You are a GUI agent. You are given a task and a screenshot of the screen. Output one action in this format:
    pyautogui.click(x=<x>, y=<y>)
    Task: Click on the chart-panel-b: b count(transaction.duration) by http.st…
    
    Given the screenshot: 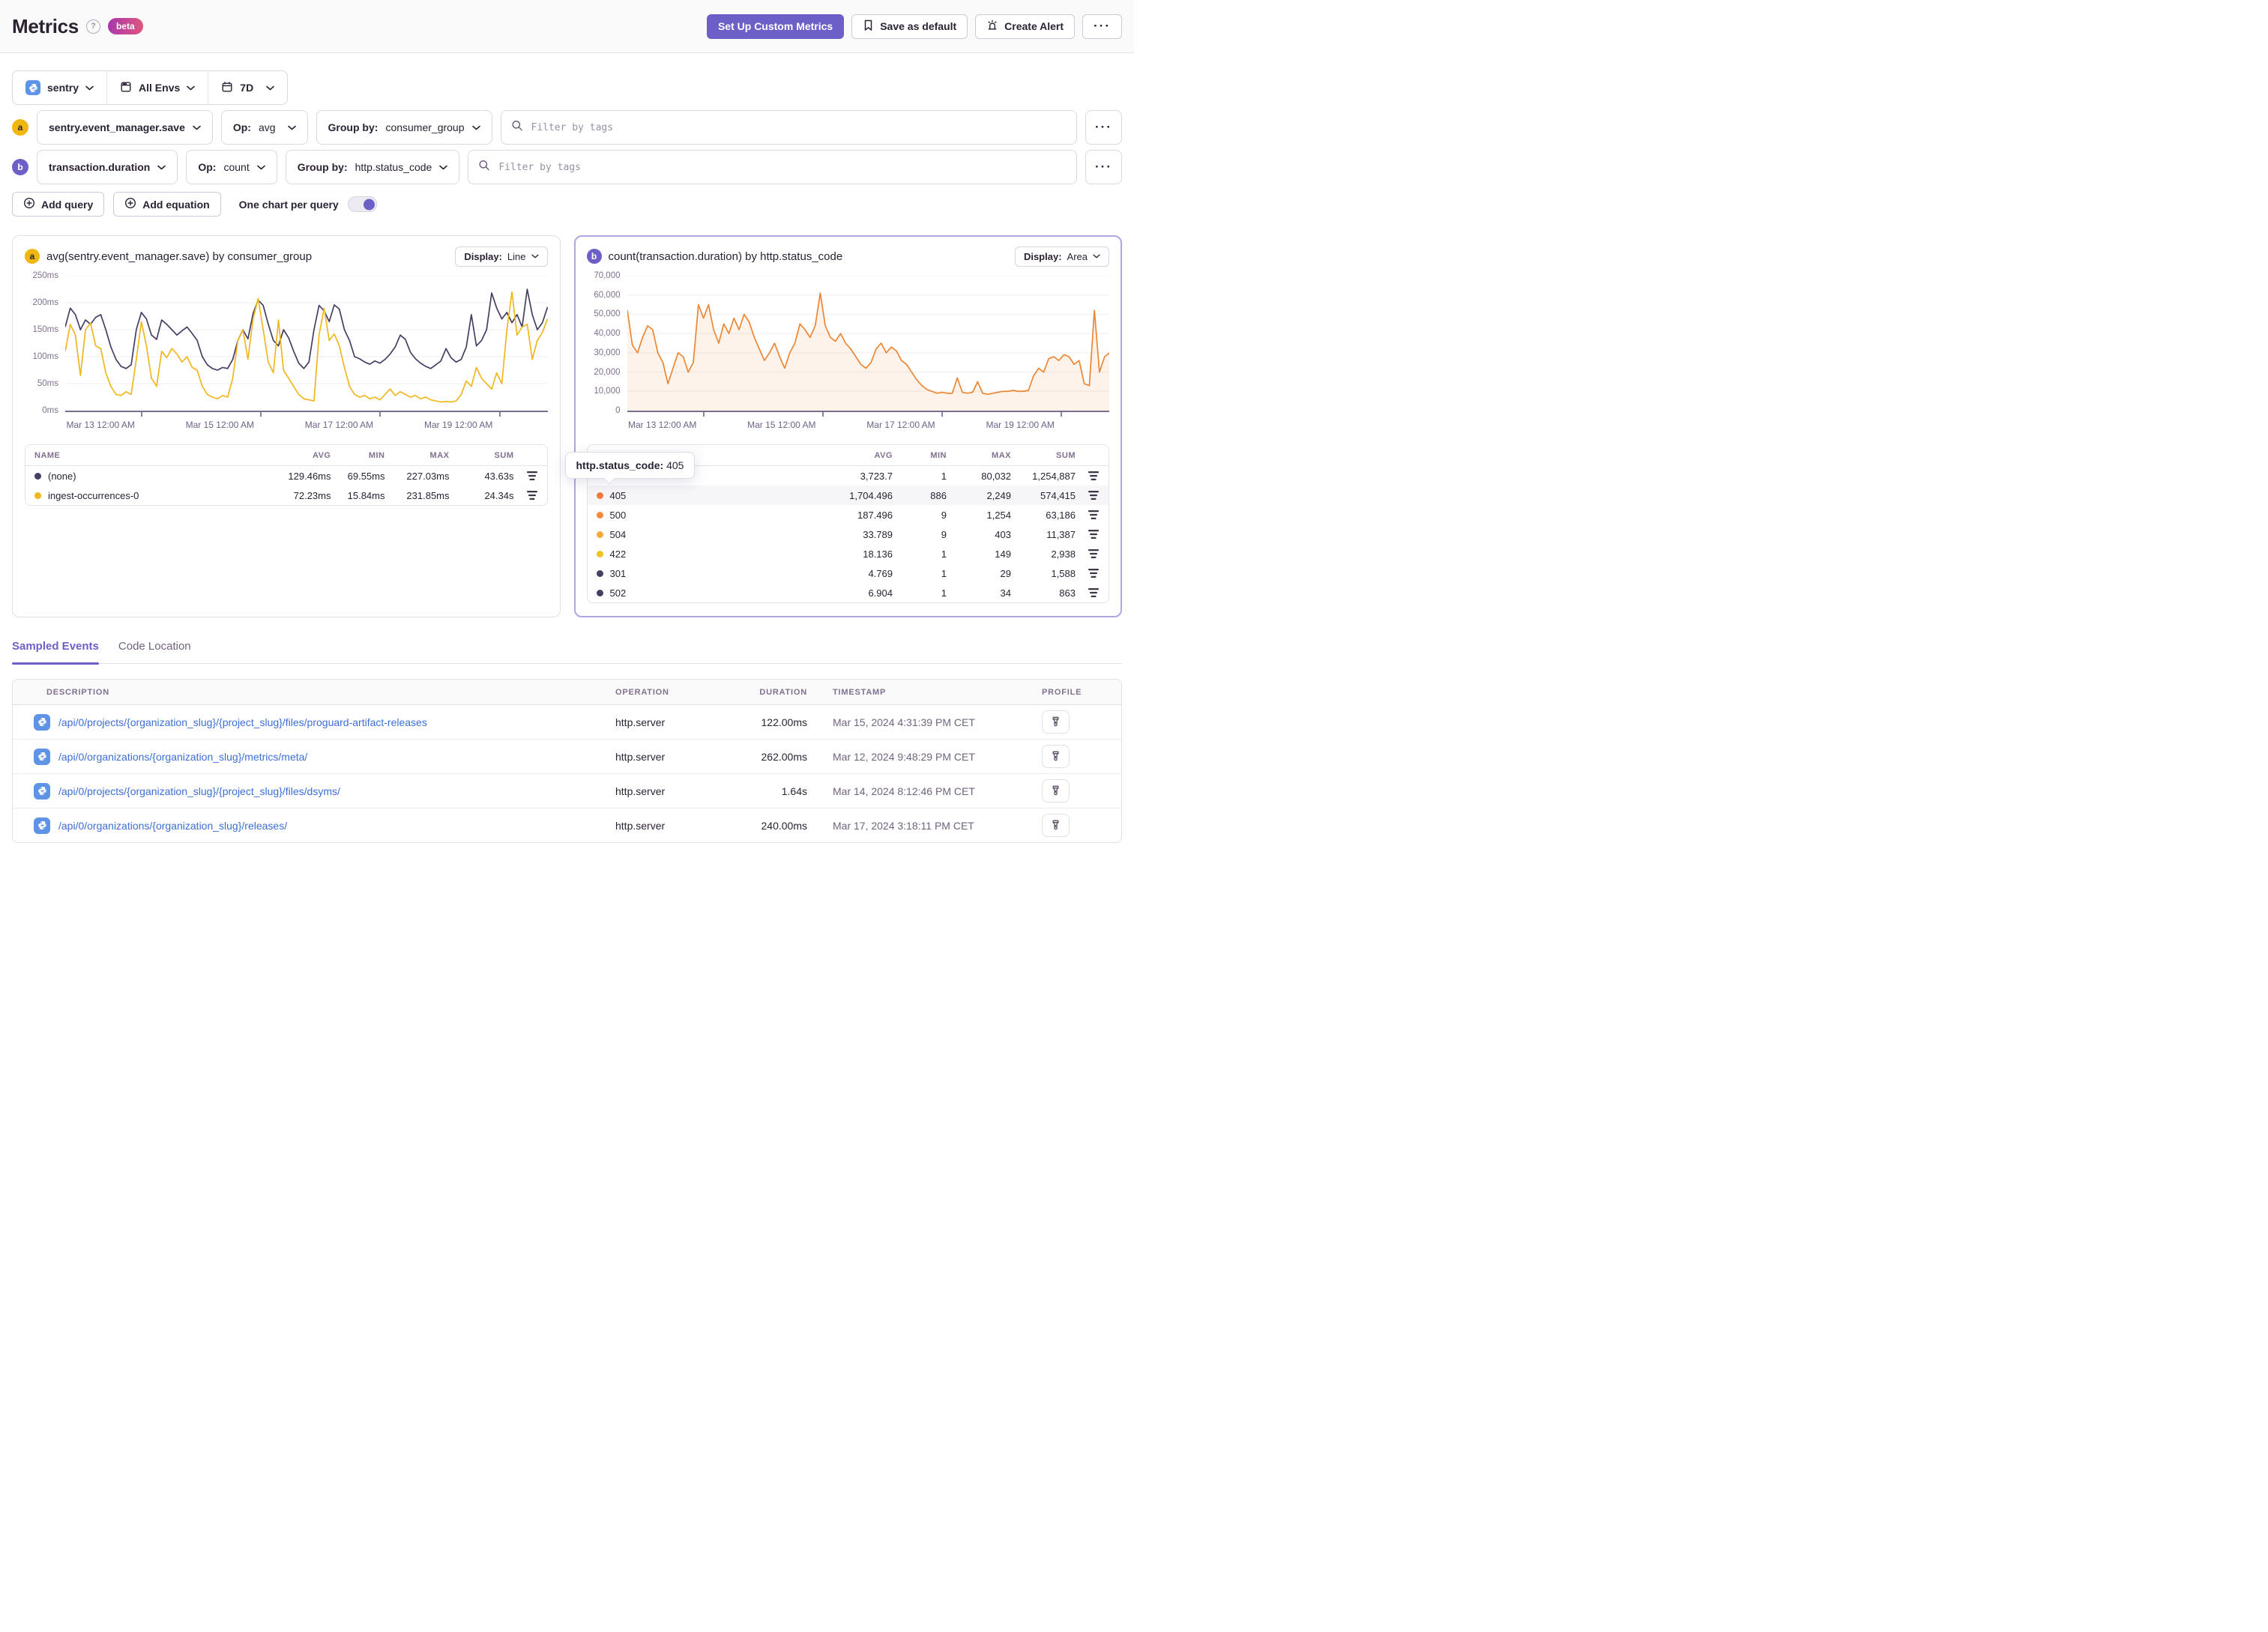 What is the action you would take?
    pyautogui.click(x=843, y=426)
    